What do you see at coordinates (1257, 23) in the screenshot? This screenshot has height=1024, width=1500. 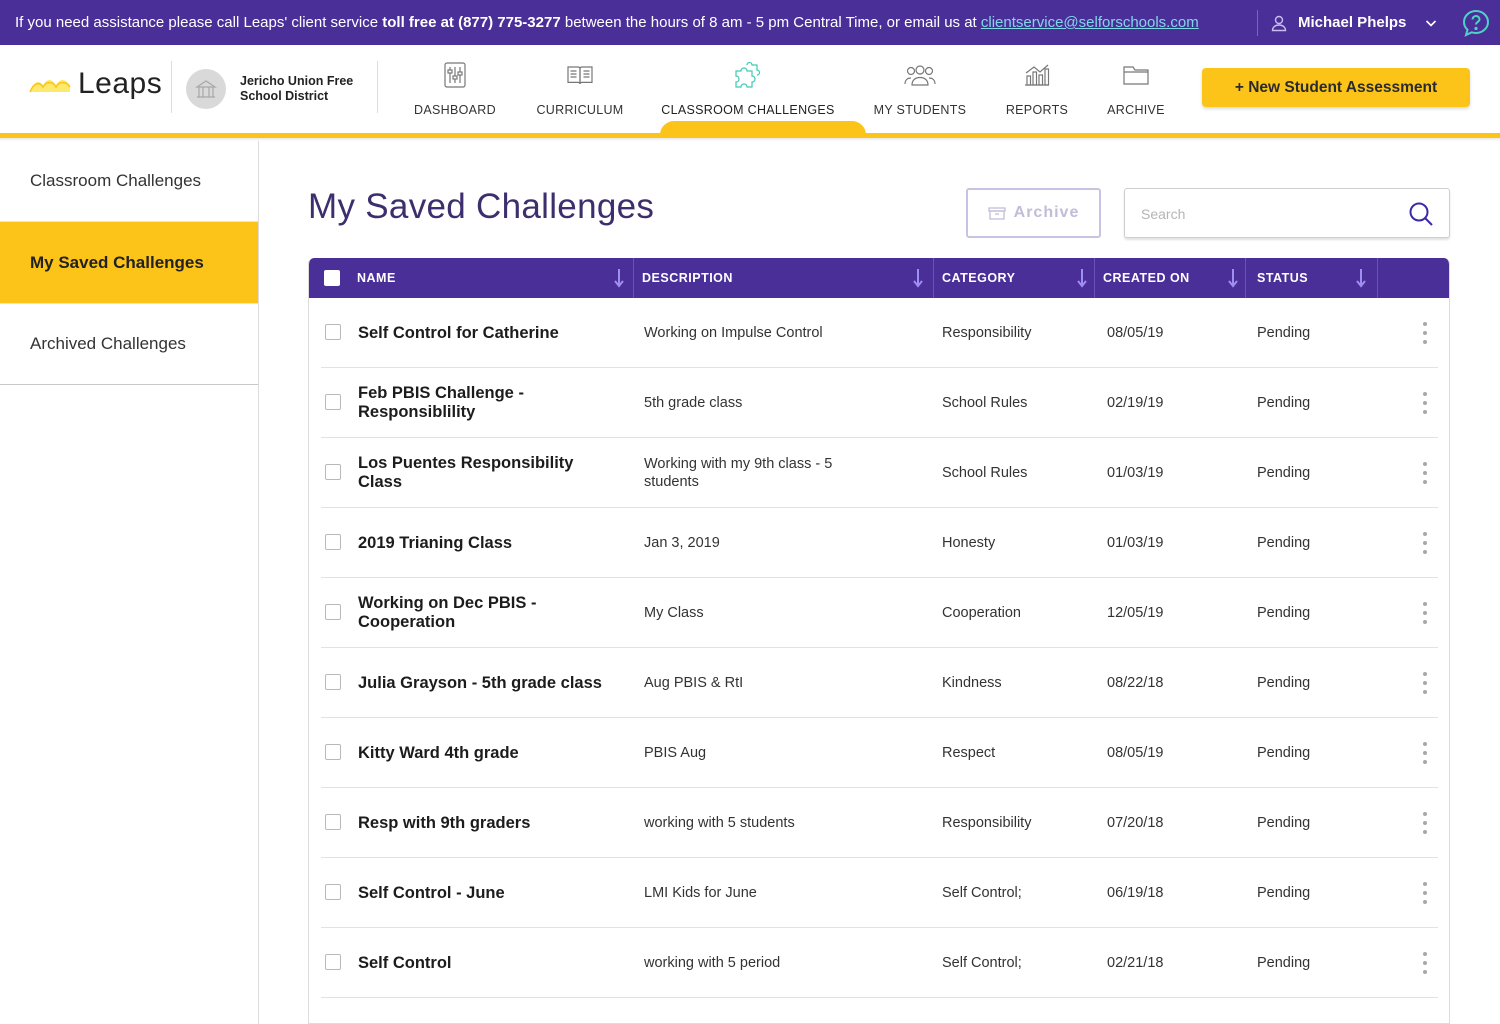 I see `topbar-divider` at bounding box center [1257, 23].